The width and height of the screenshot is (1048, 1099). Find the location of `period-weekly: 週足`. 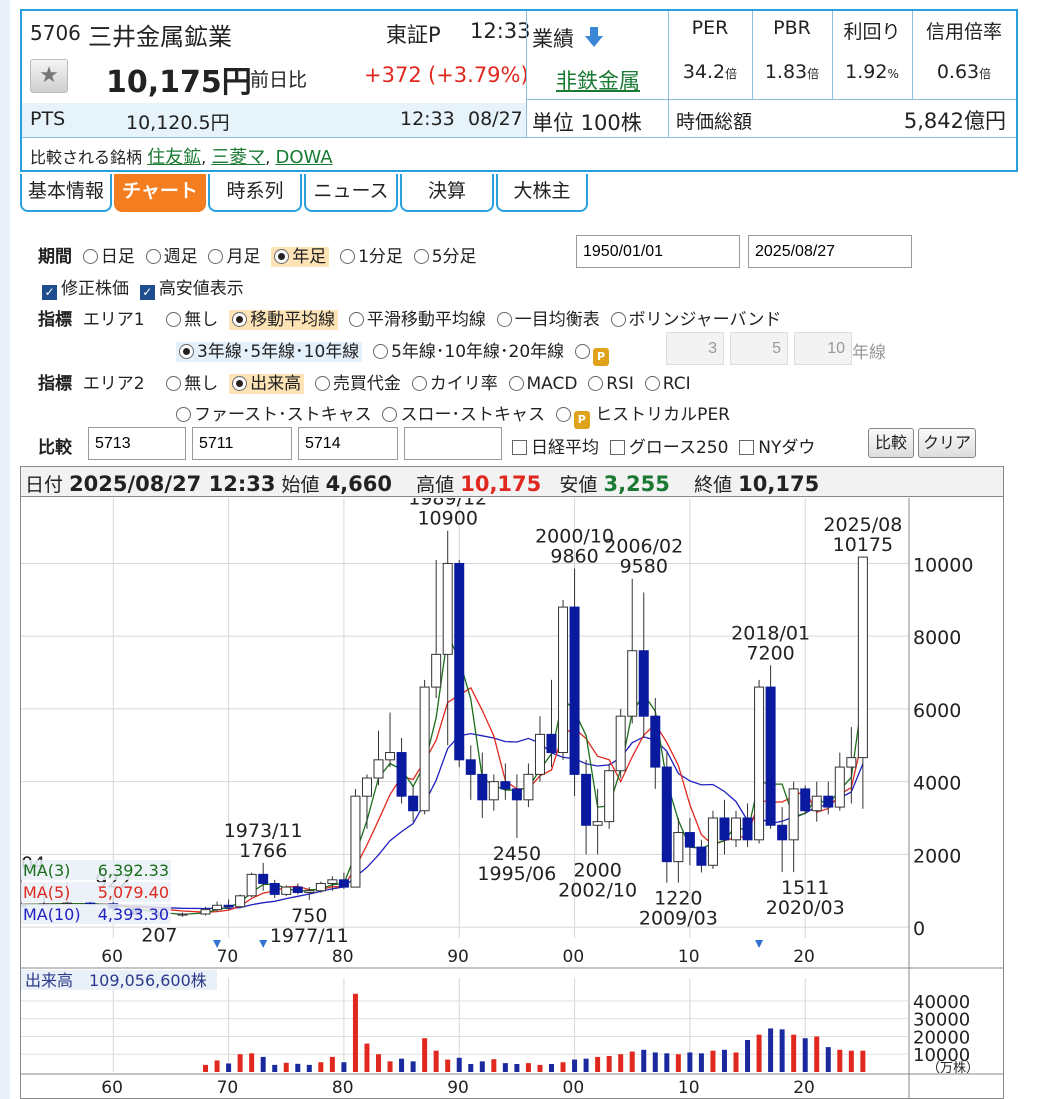

period-weekly: 週足 is located at coordinates (171, 257).